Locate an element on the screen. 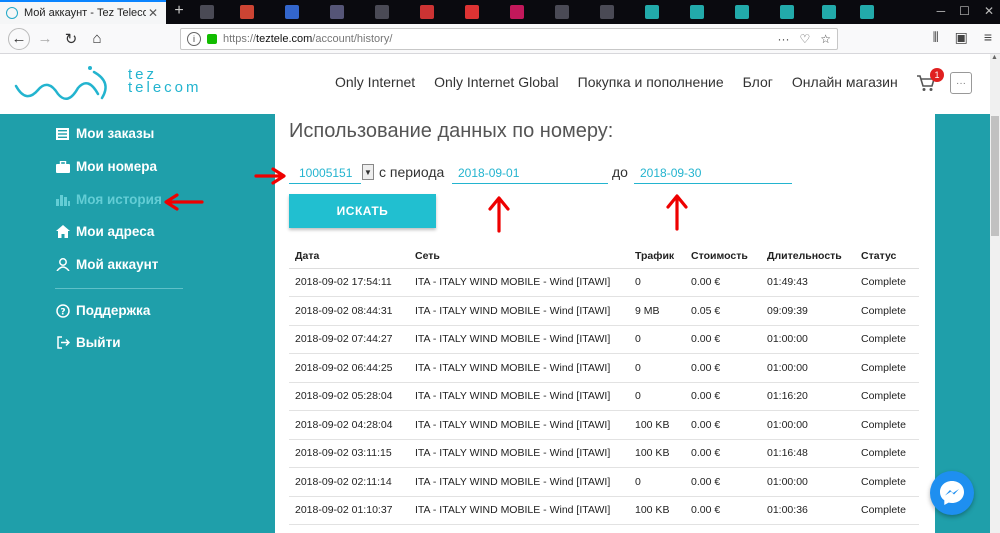  sidebar-item-label: Выйти is located at coordinates (98, 342).